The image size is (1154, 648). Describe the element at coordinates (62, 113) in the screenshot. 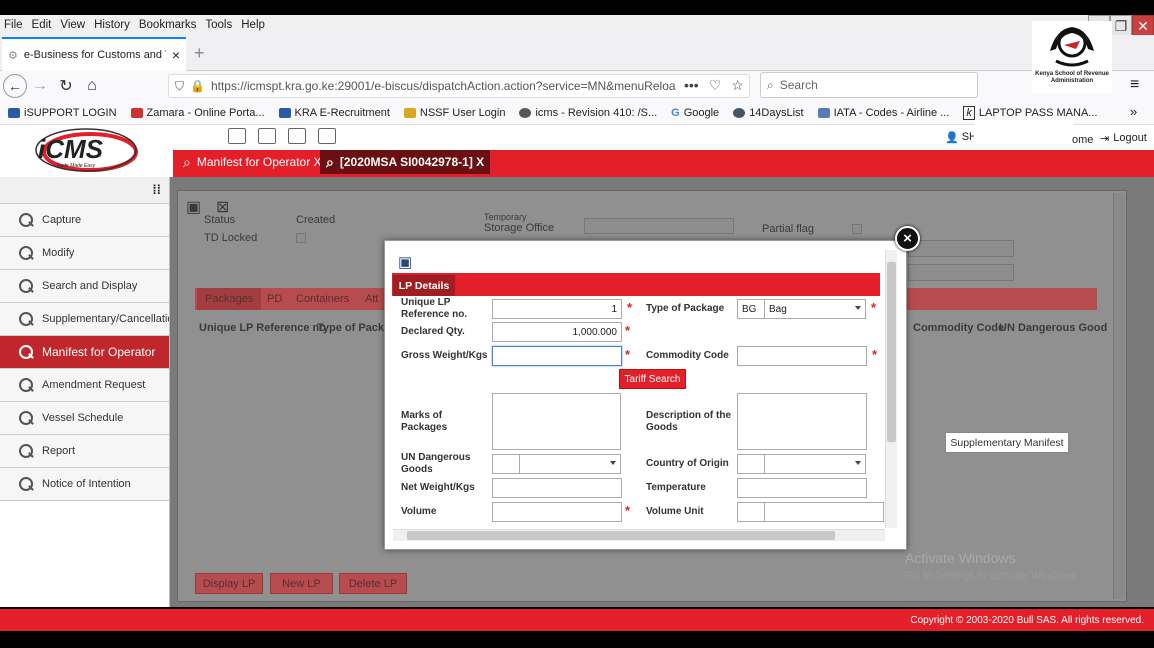

I see `bookmark-isupport: iSUPPORT LOGIN` at that location.